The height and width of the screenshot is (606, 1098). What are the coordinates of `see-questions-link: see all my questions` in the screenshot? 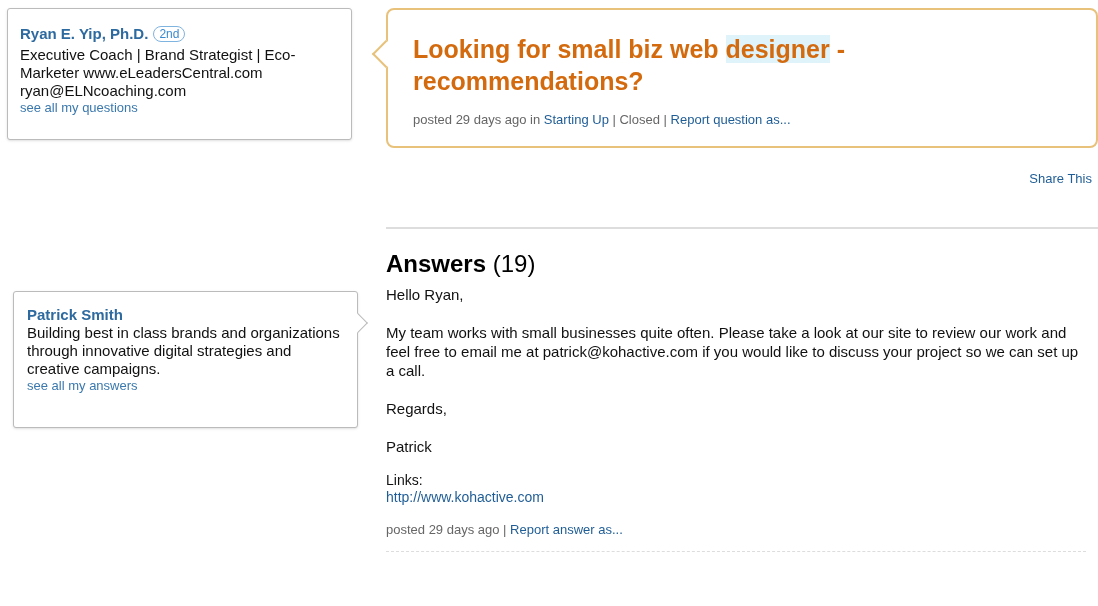 It's located at (179, 107).